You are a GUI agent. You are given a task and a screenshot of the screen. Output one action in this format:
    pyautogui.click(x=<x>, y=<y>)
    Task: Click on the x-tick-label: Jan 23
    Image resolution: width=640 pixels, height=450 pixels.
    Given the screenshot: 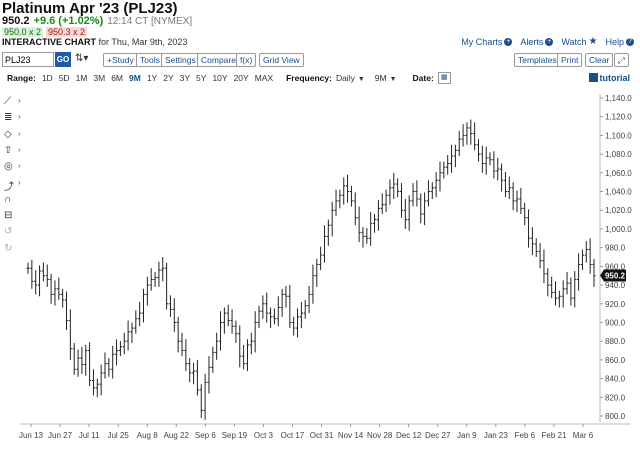 What is the action you would take?
    pyautogui.click(x=496, y=435)
    